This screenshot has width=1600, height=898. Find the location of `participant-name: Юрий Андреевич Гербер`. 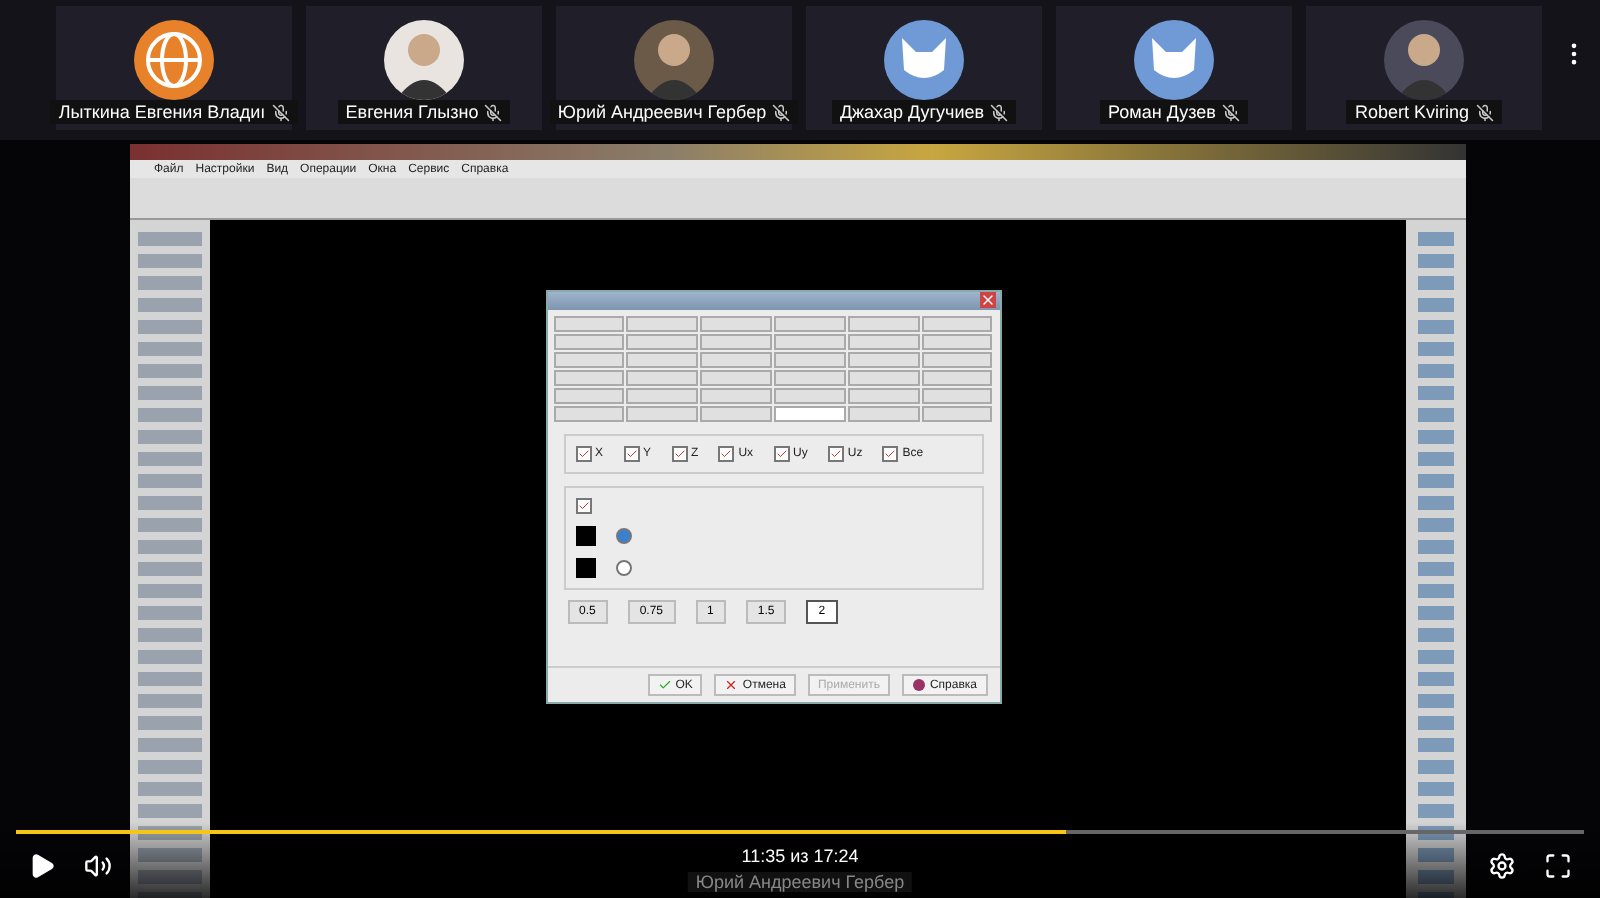

participant-name: Юрий Андреевич Гербер is located at coordinates (662, 112).